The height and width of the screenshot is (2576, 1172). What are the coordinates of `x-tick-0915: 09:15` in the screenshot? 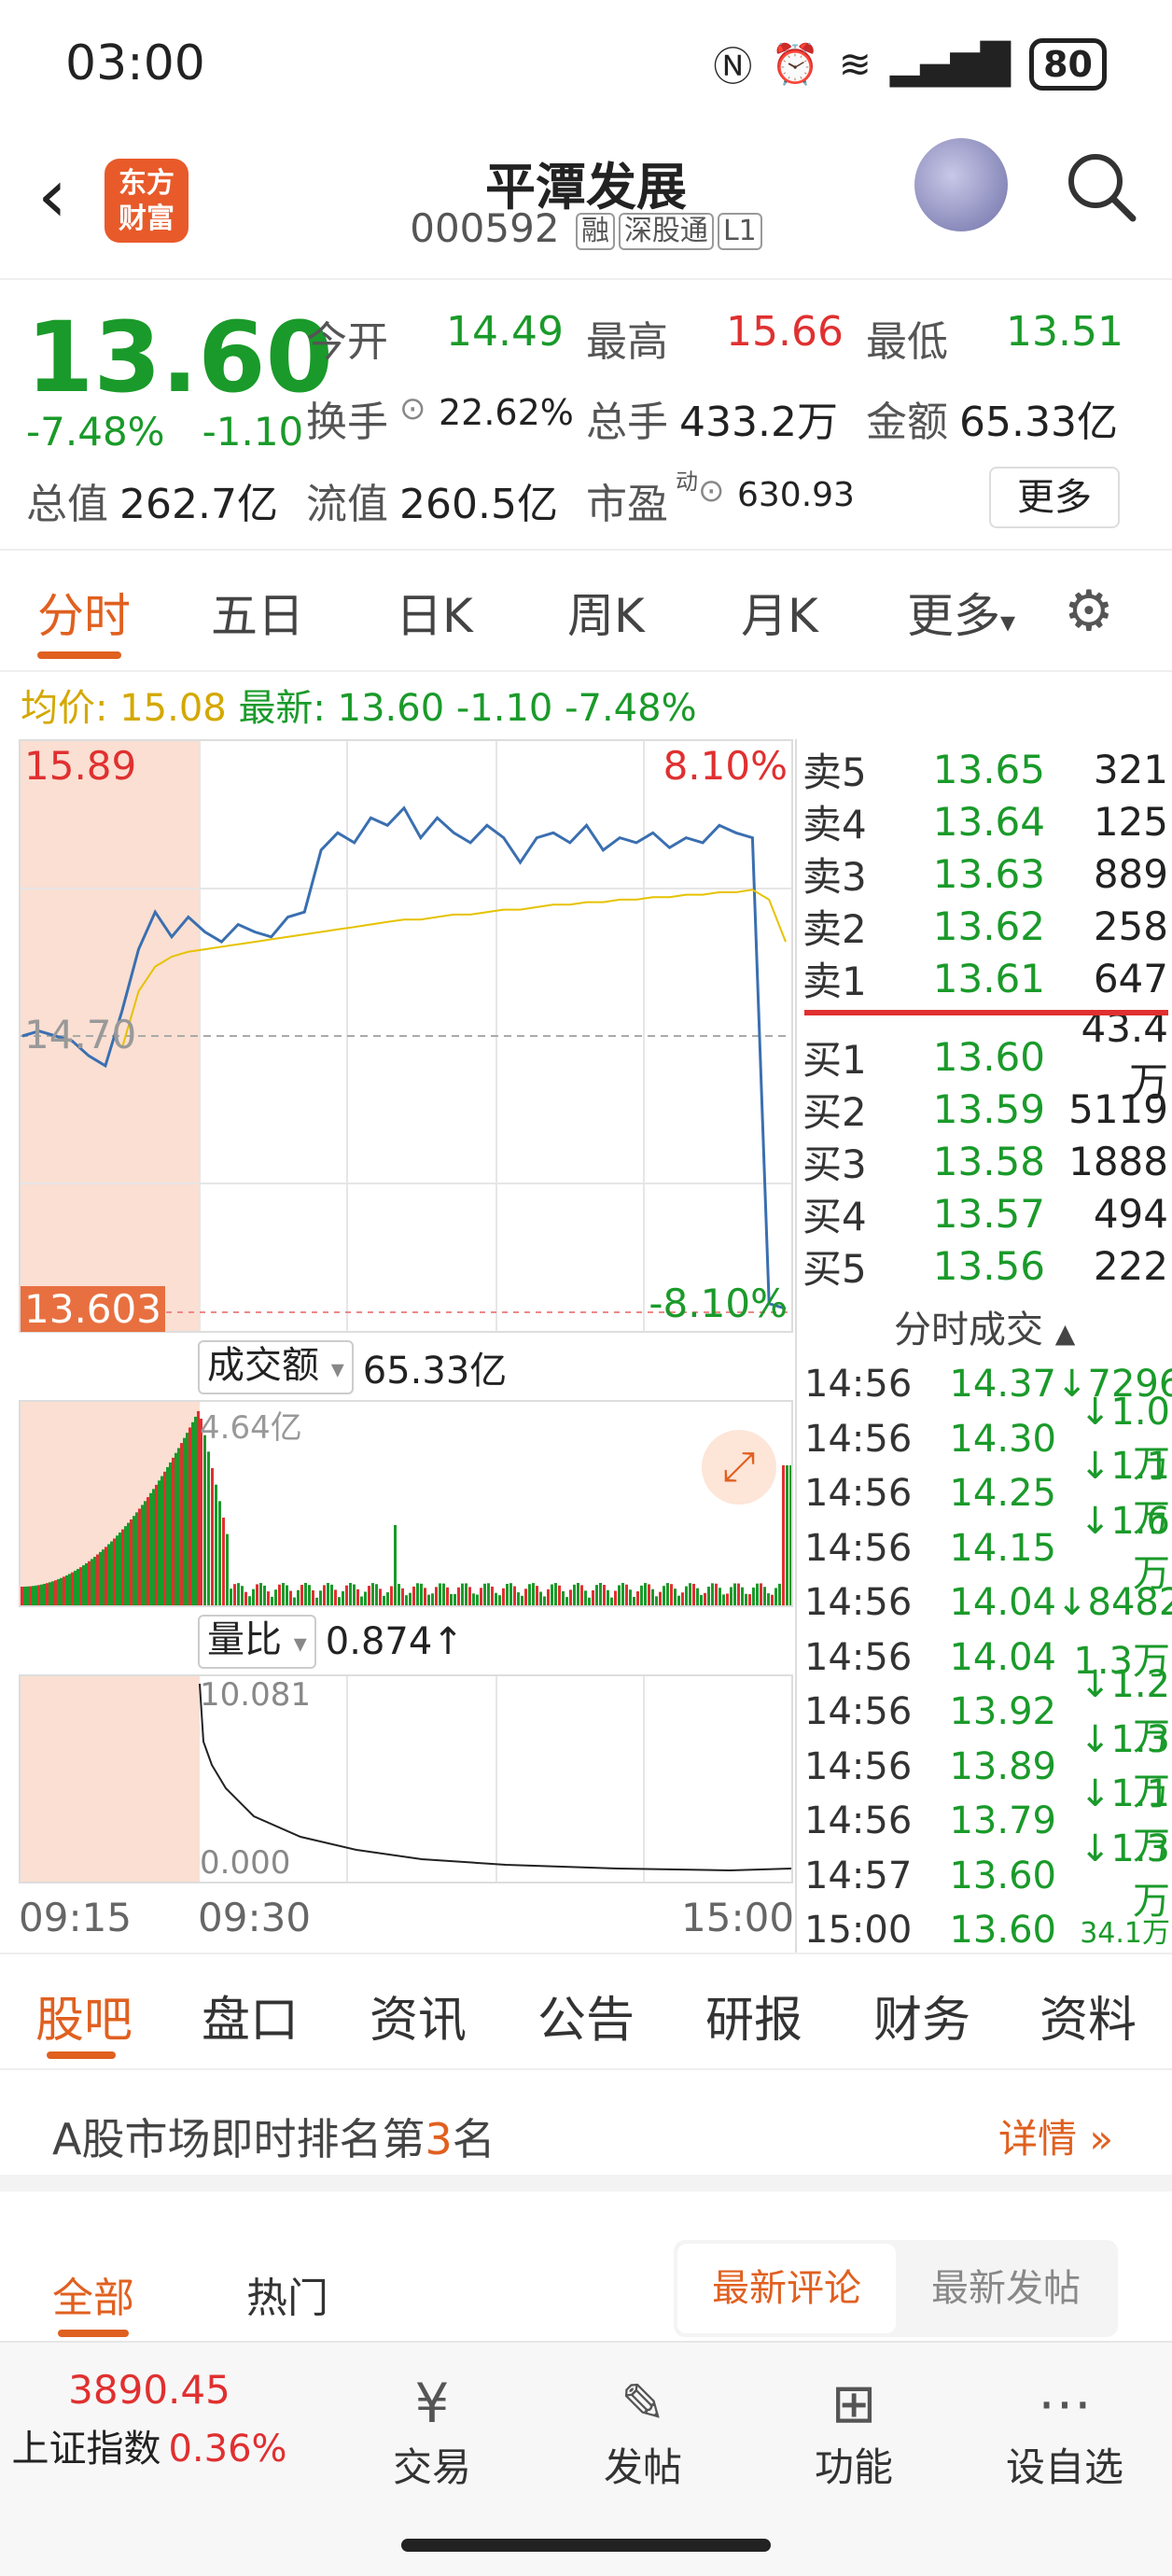 It's located at (76, 1917).